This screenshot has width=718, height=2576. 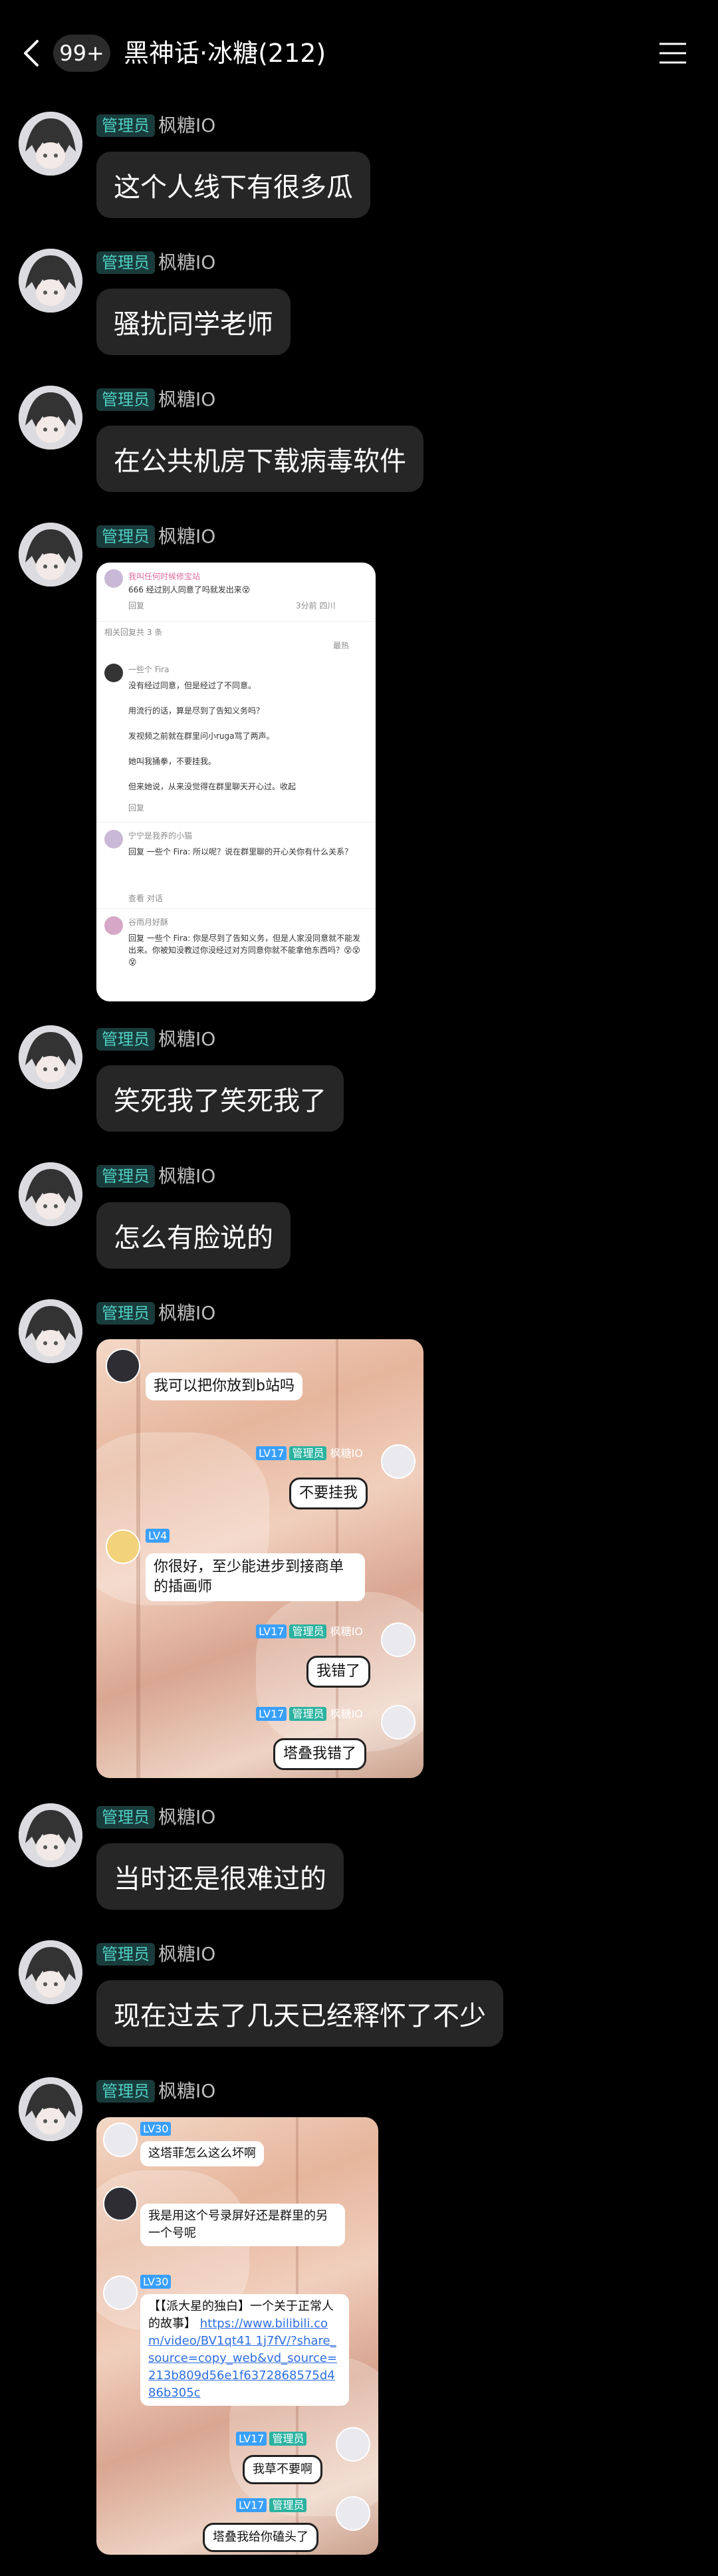 What do you see at coordinates (220, 1877) in the screenshot?
I see `message-bubble: 当时还是很难过的` at bounding box center [220, 1877].